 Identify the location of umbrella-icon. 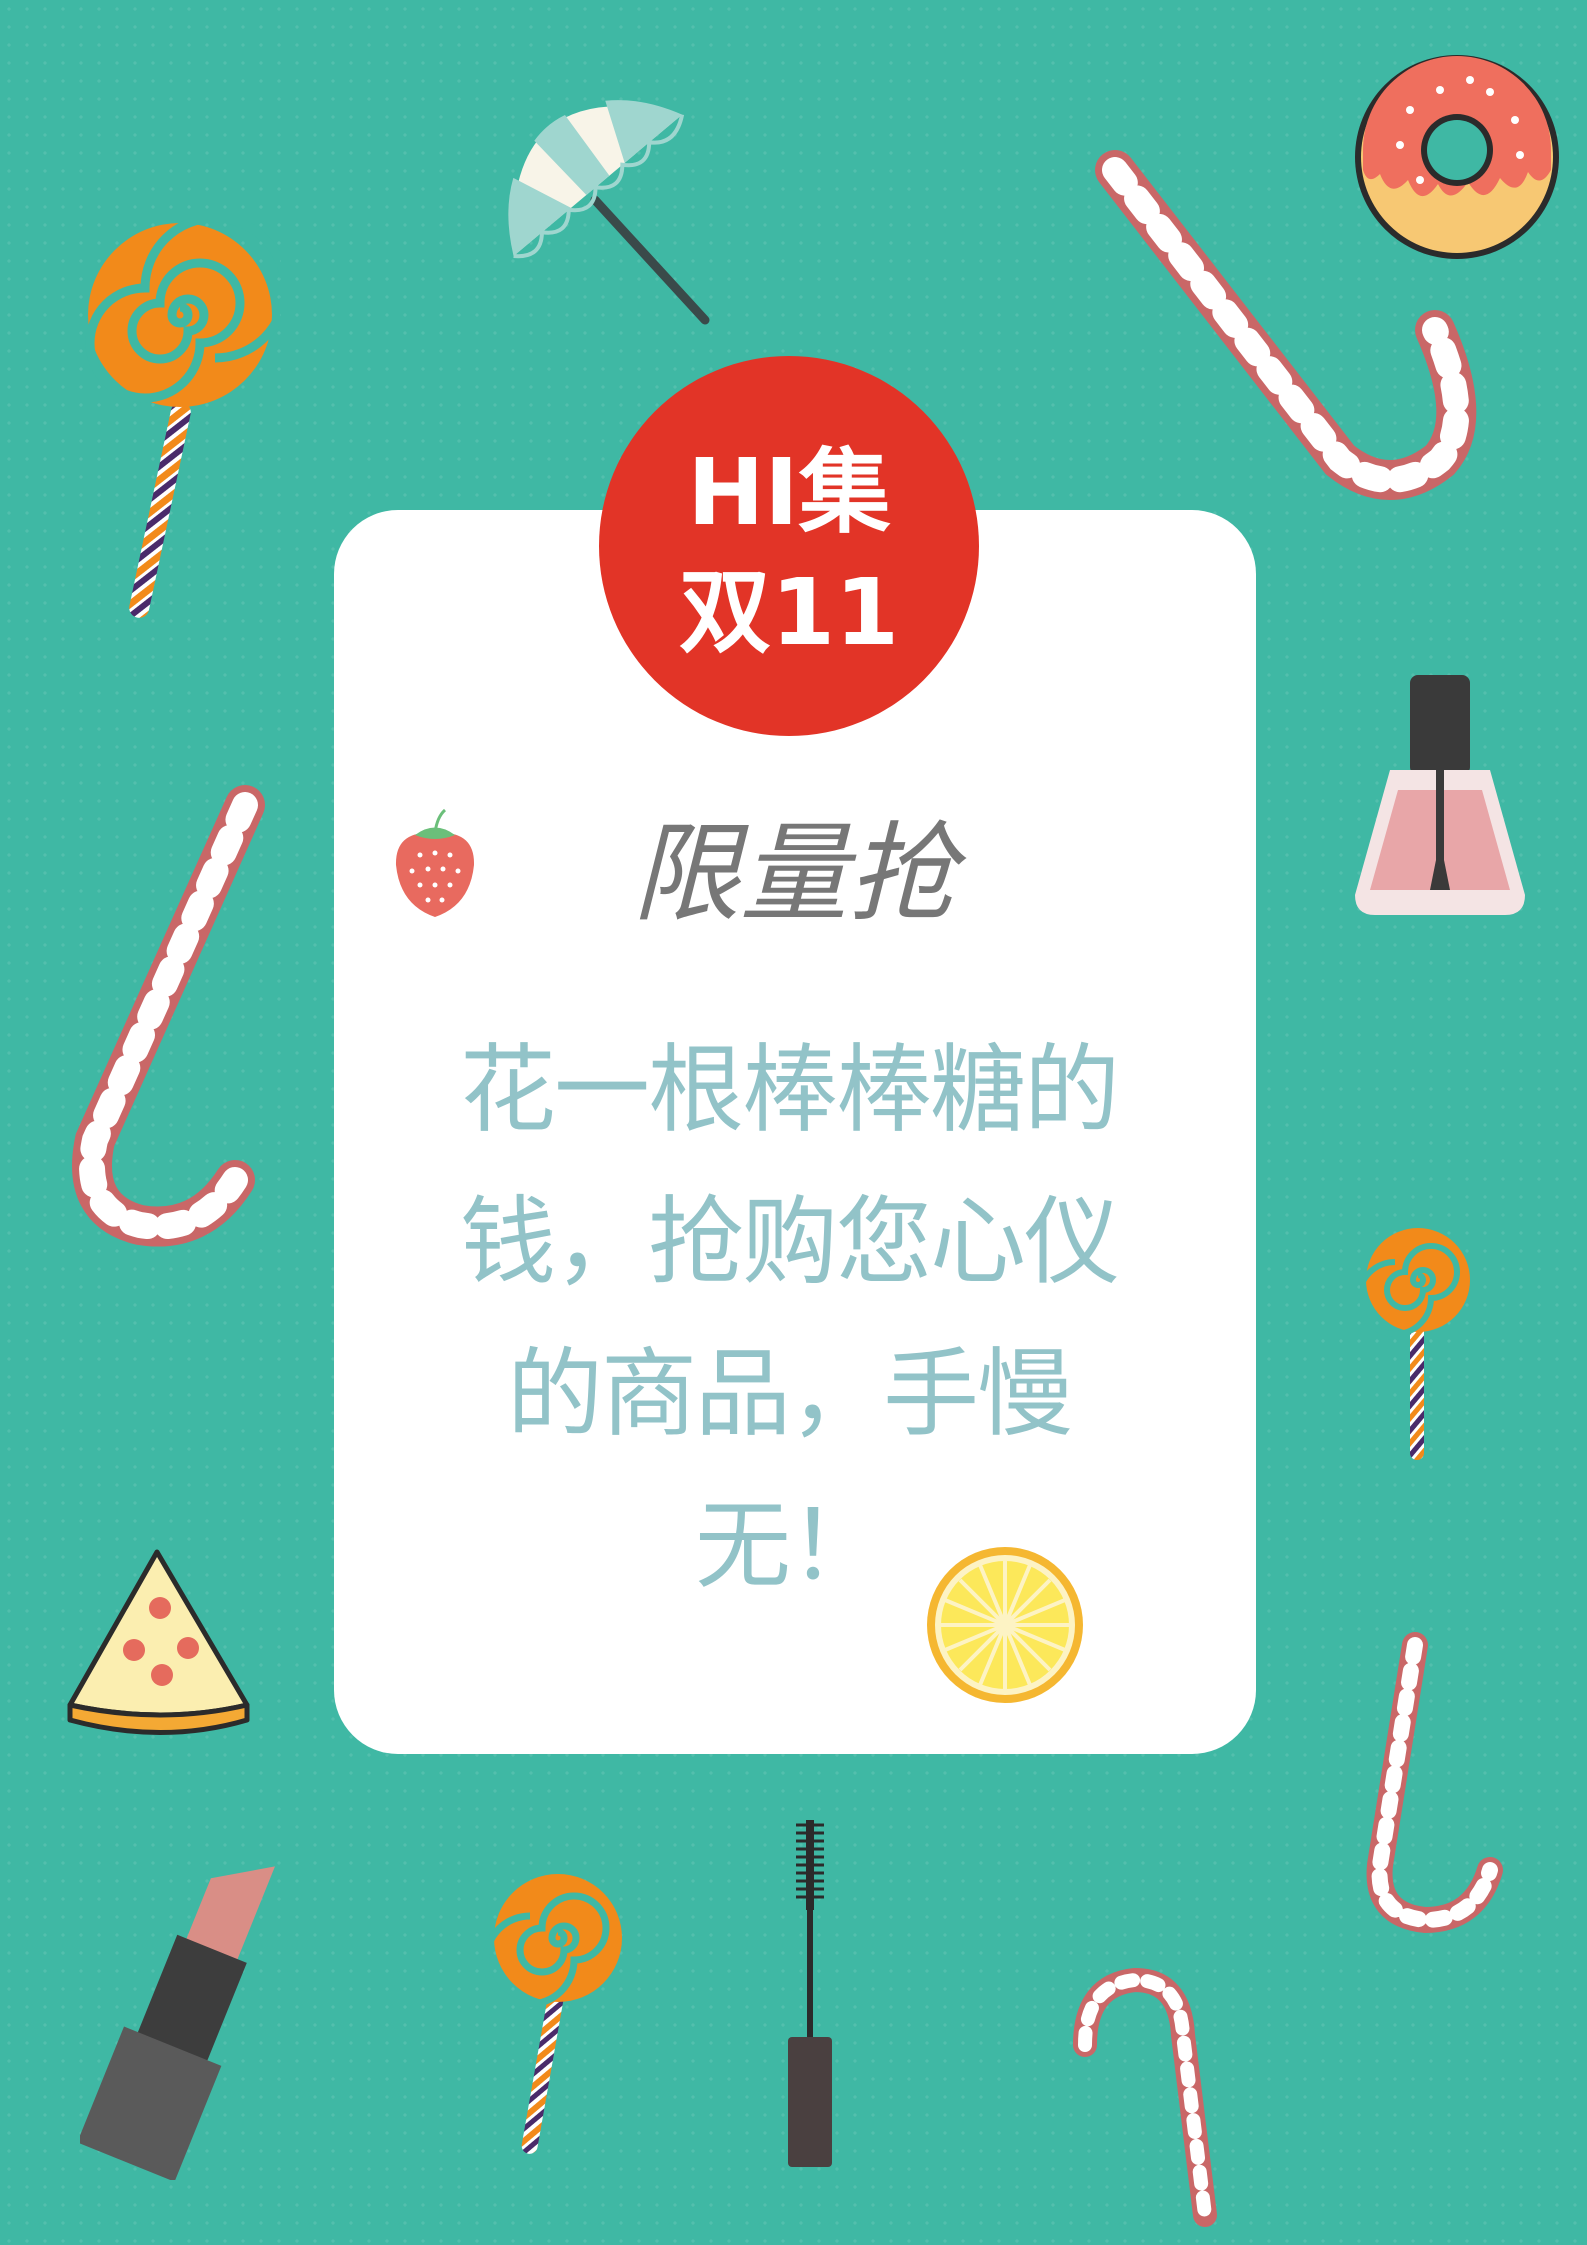
(609, 212).